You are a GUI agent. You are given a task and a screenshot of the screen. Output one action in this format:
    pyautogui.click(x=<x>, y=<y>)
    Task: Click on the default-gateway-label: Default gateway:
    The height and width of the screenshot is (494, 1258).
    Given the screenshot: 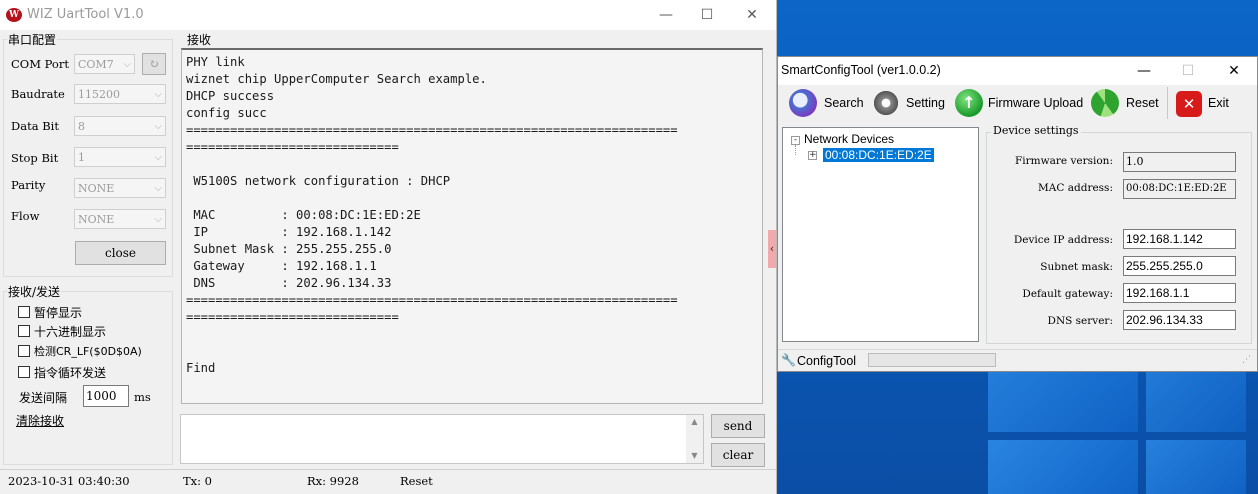 What is the action you would take?
    pyautogui.click(x=1067, y=294)
    